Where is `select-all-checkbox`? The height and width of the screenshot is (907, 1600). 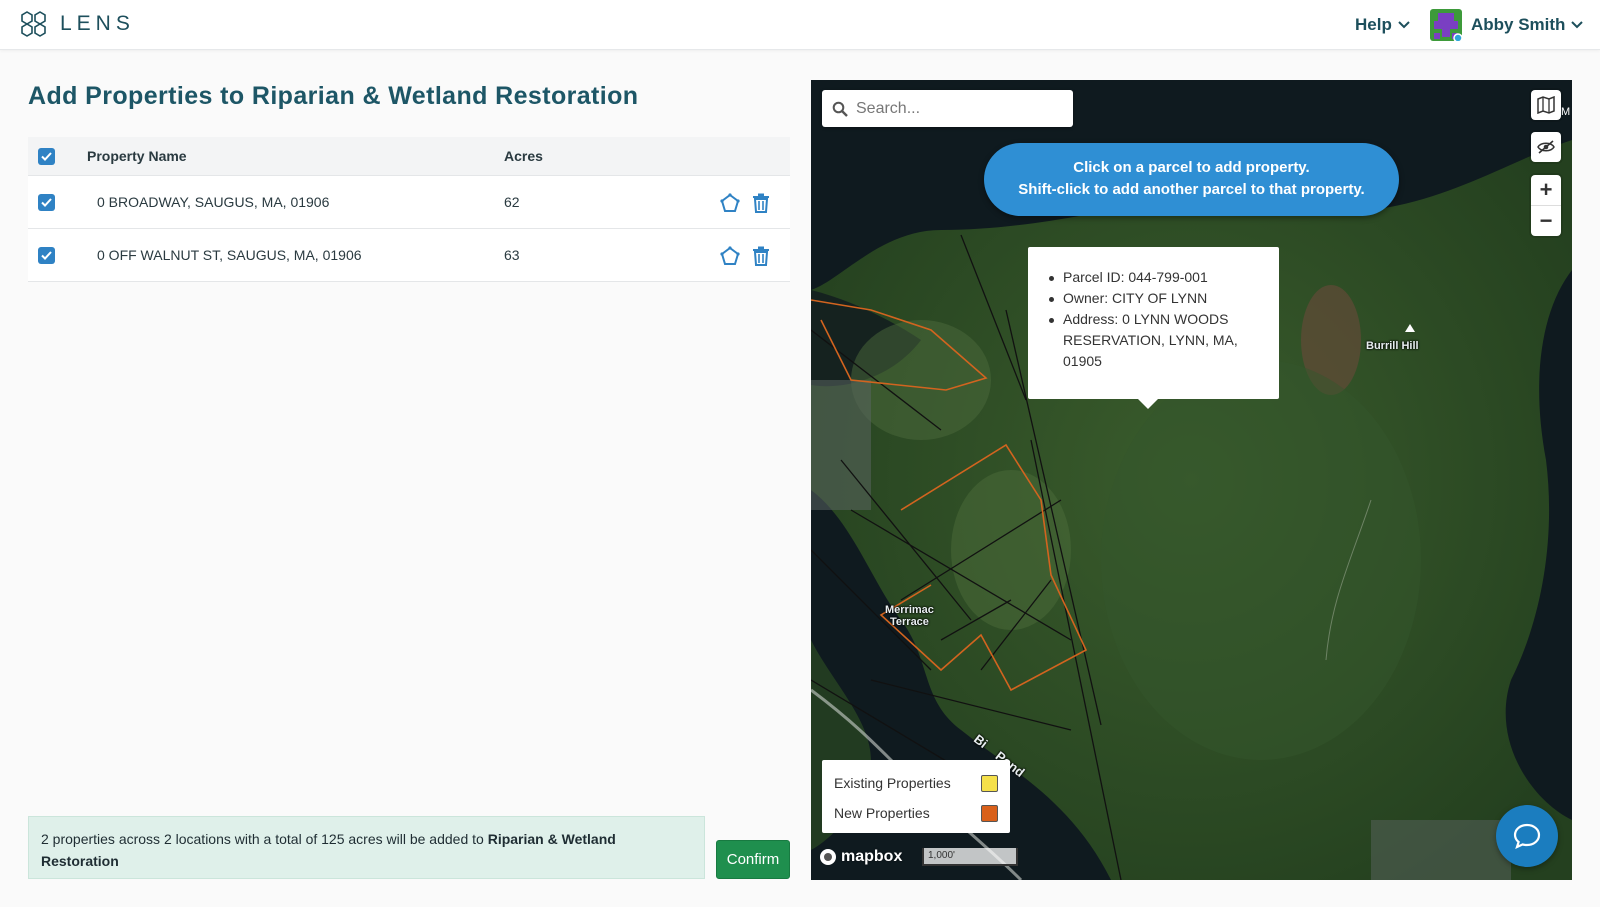 select-all-checkbox is located at coordinates (46, 156).